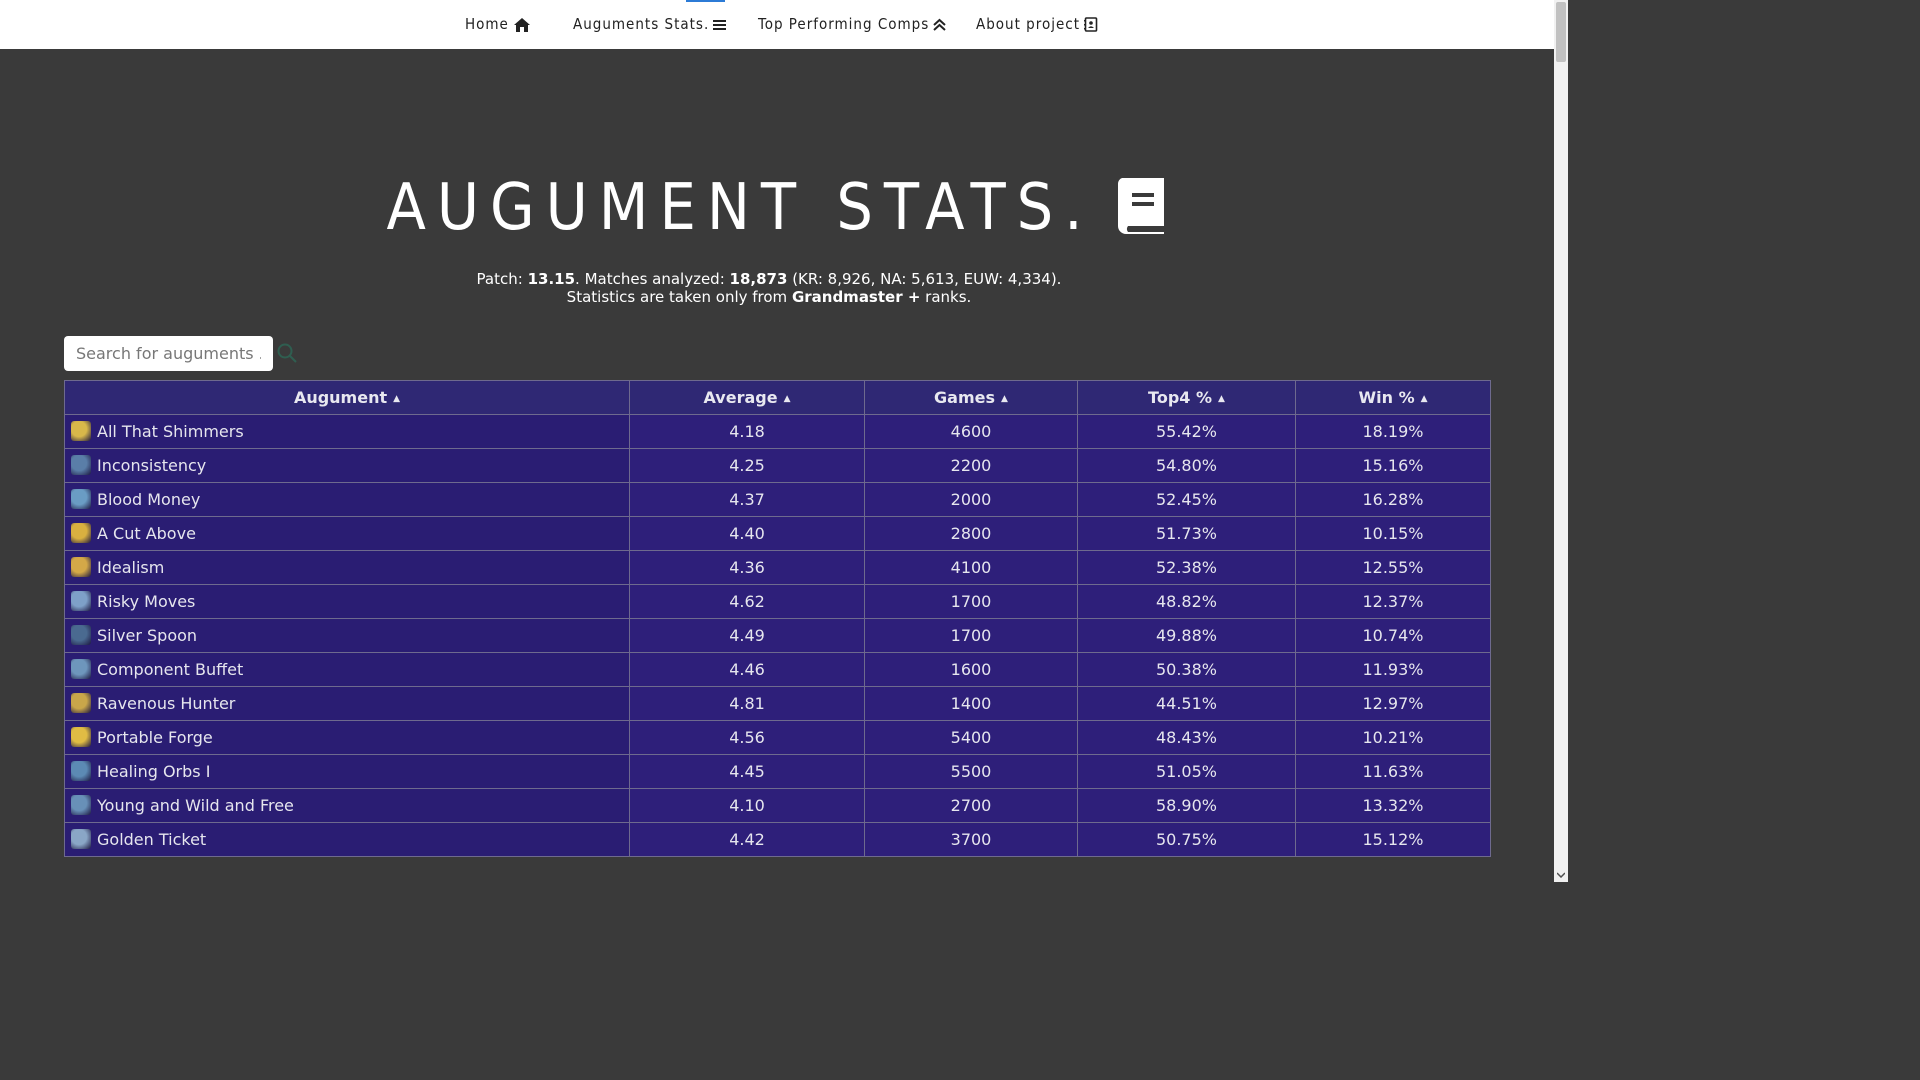 Image resolution: width=1920 pixels, height=1080 pixels. I want to click on top4-cell: 50.75%, so click(1186, 839).